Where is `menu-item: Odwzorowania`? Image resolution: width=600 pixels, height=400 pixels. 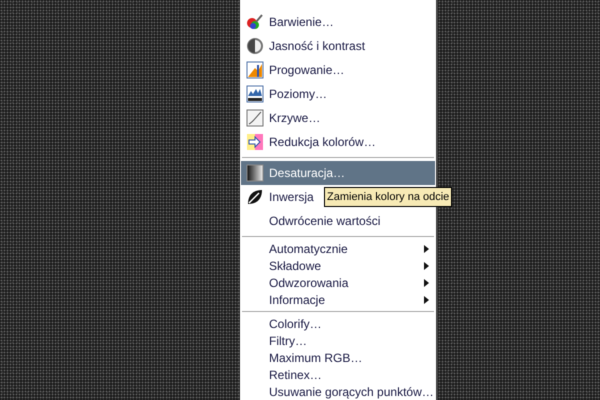
menu-item: Odwzorowania is located at coordinates (338, 282).